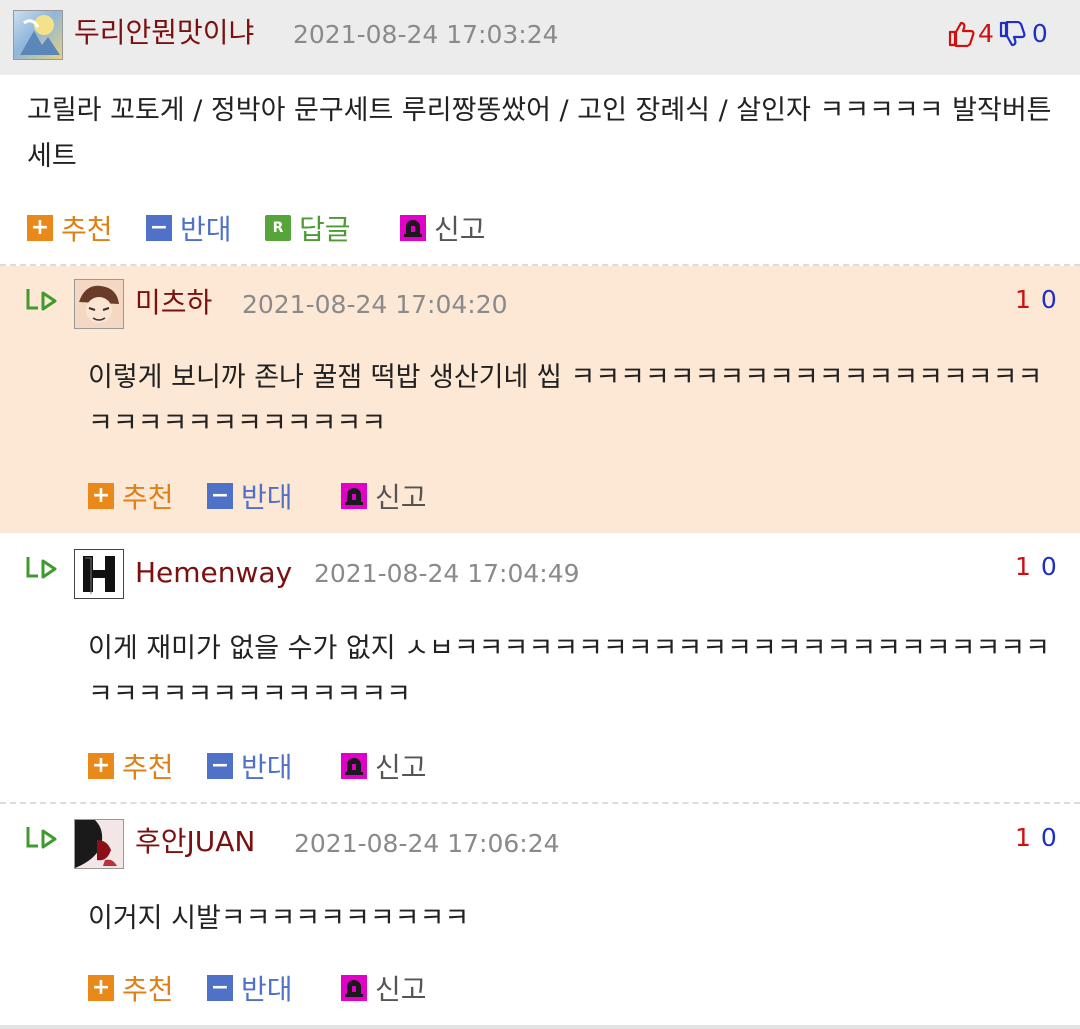 This screenshot has width=1080, height=1029. What do you see at coordinates (173, 303) in the screenshot?
I see `reply-nickname: 미츠하` at bounding box center [173, 303].